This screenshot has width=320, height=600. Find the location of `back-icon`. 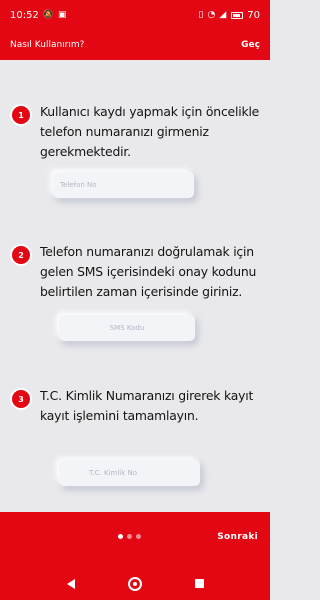

back-icon is located at coordinates (70, 583).